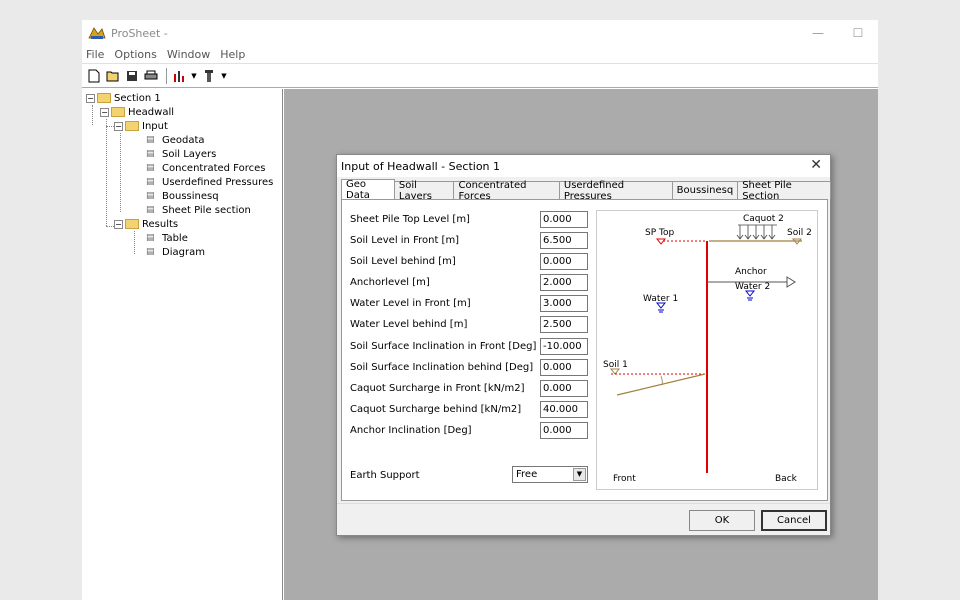 Image resolution: width=960 pixels, height=600 pixels. Describe the element at coordinates (410, 219) in the screenshot. I see `field-label: Sheet Pile Top Level [m]` at that location.